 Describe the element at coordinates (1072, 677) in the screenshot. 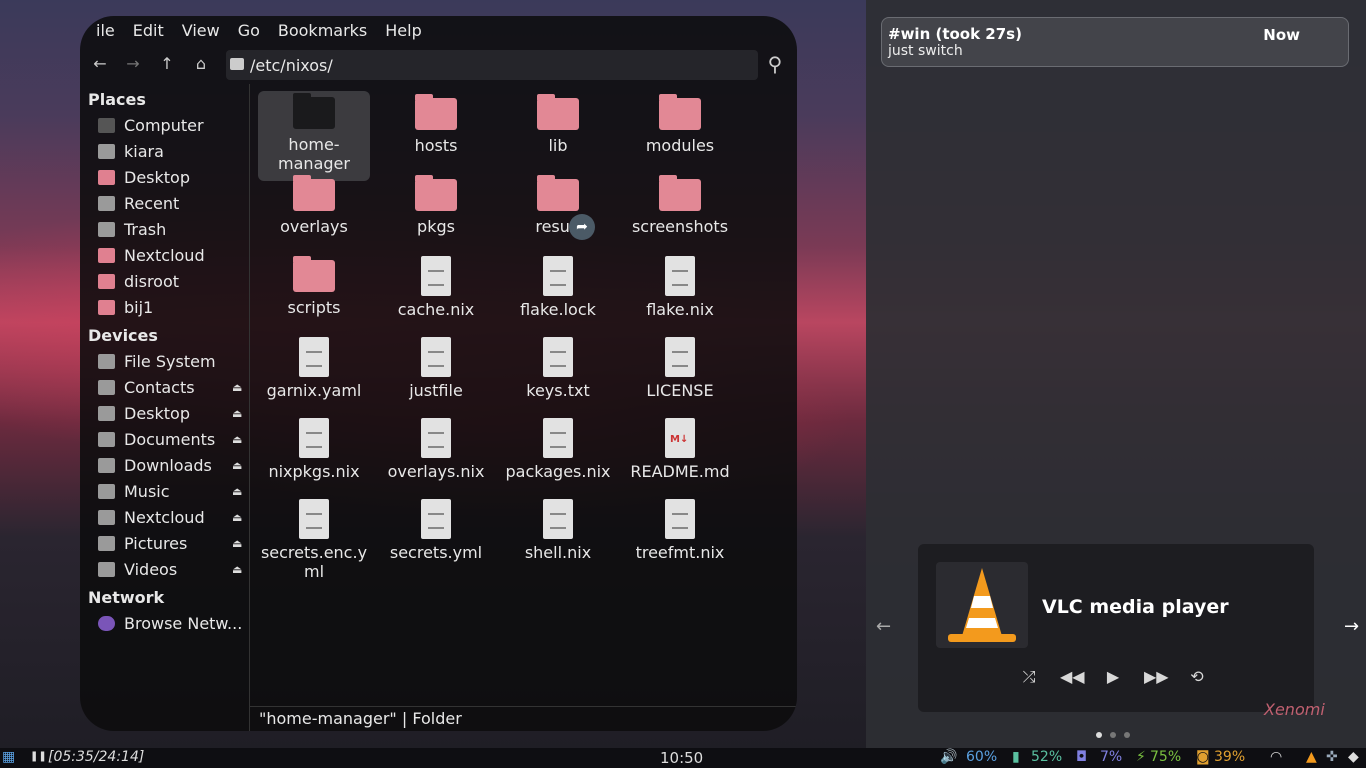

I see `rewind-icon: ◀◀` at that location.